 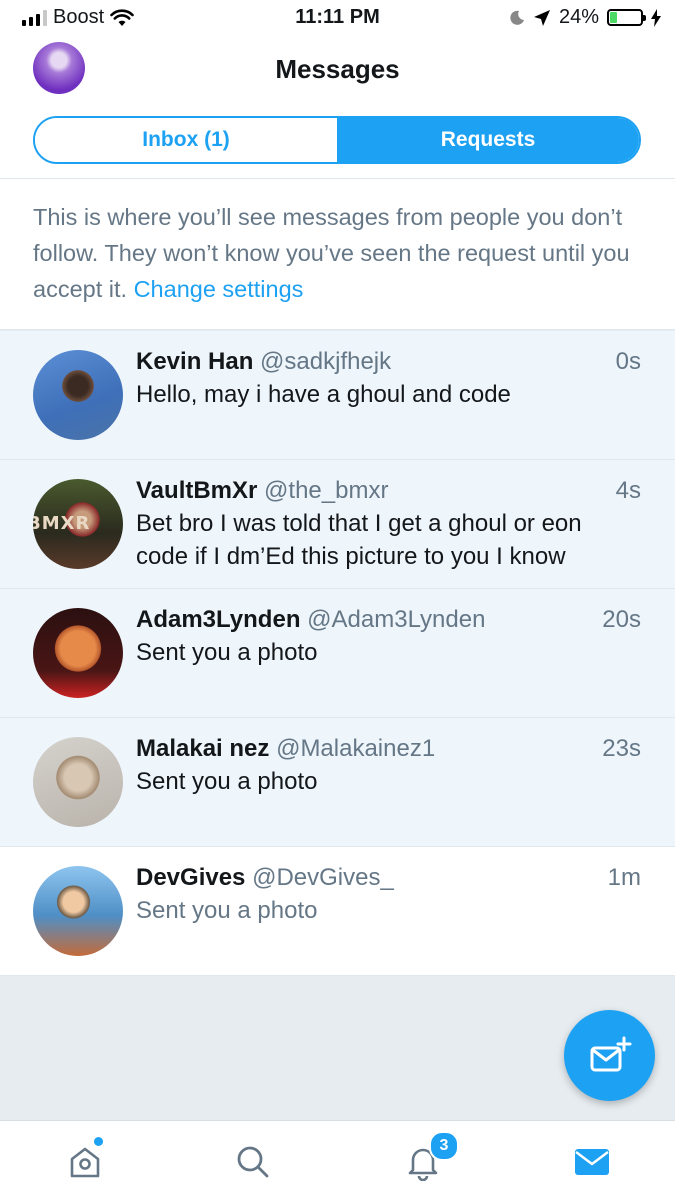 I want to click on tab-notifications: 3, so click(x=428, y=1159).